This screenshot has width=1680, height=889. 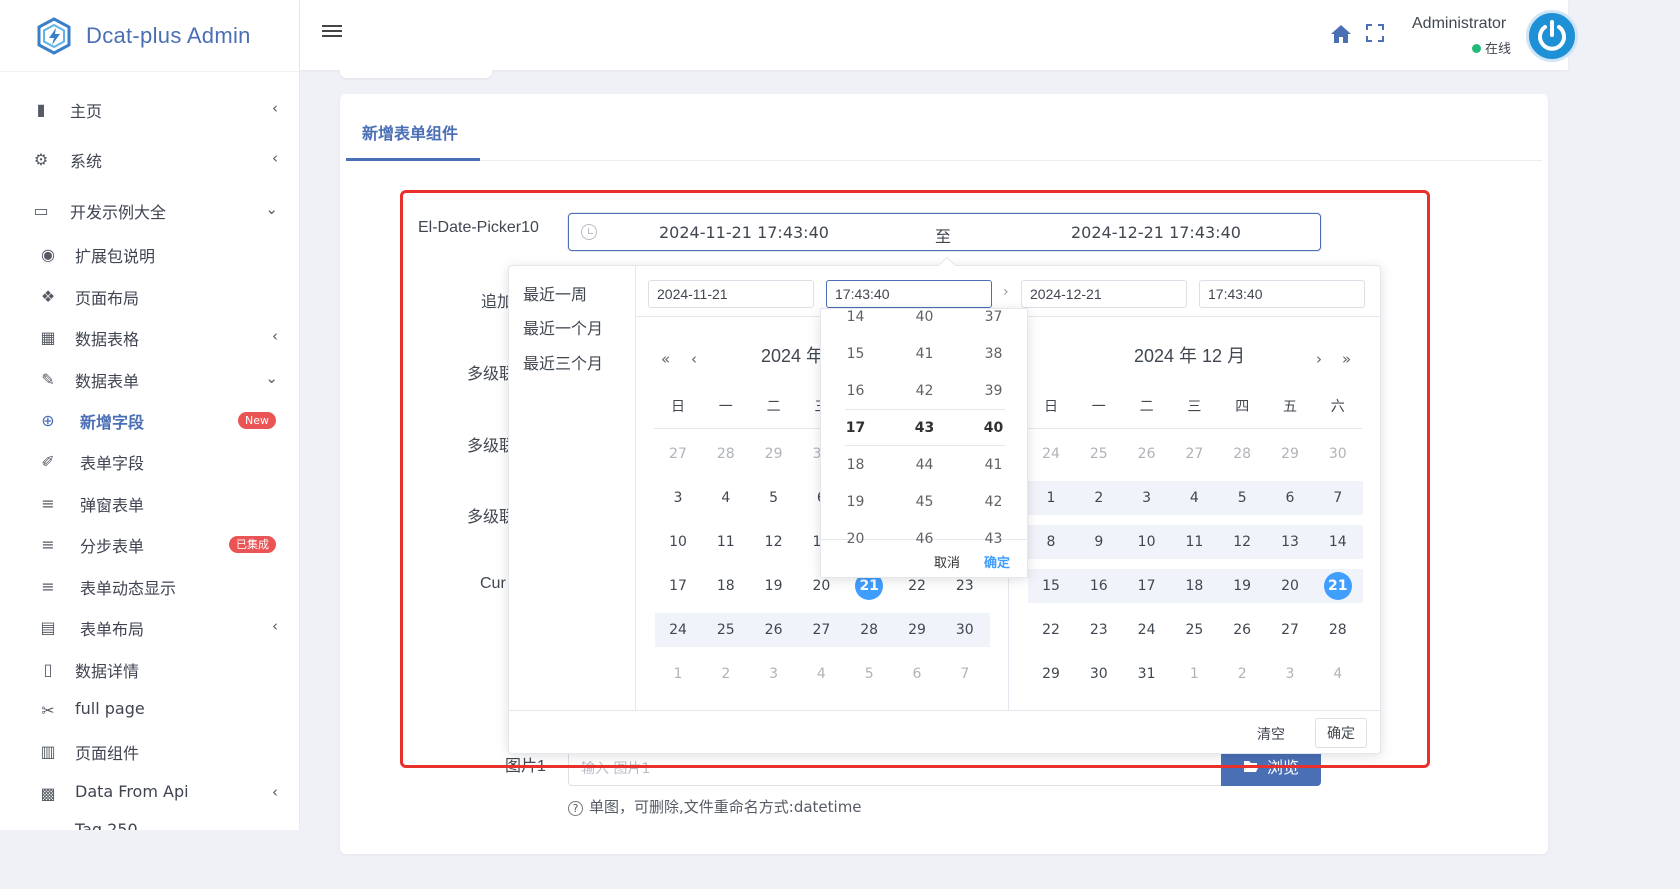 I want to click on sidebar-item-6: ✎ 数据表单 ⌄, so click(x=149, y=379).